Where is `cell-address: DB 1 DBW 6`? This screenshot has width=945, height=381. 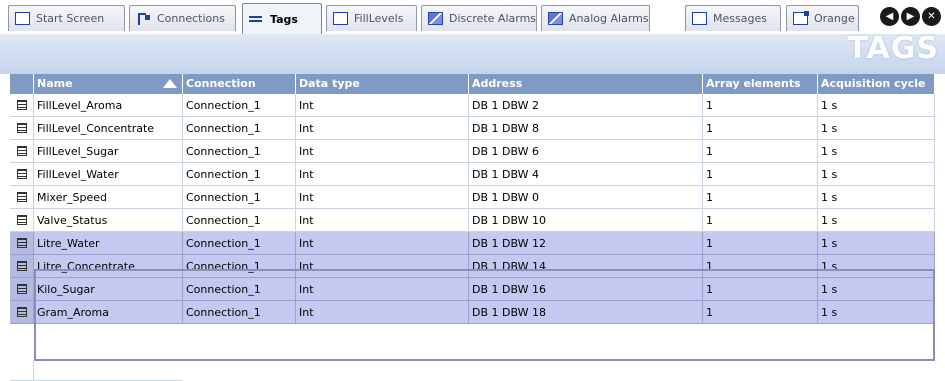 cell-address: DB 1 DBW 6 is located at coordinates (586, 151).